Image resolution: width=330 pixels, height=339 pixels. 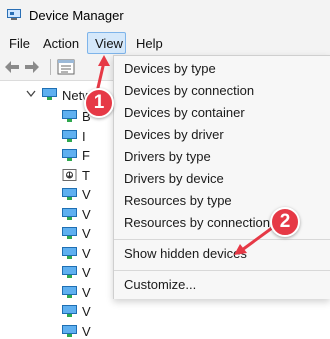 What do you see at coordinates (99, 103) in the screenshot?
I see `step-1-badge: 1` at bounding box center [99, 103].